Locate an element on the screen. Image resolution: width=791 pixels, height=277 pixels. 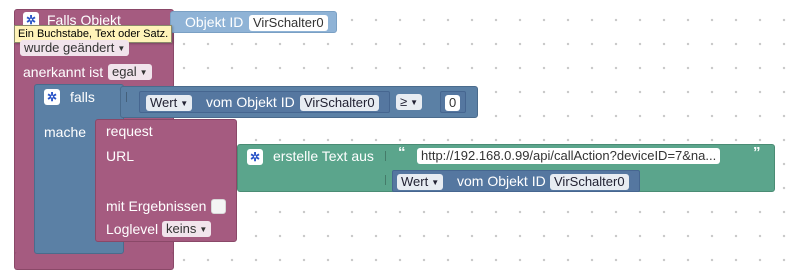
ack-dropdown: egal ▼ is located at coordinates (130, 72).